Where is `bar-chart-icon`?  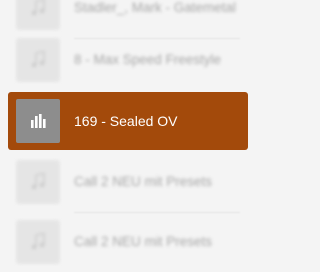
bar-chart-icon is located at coordinates (38, 121).